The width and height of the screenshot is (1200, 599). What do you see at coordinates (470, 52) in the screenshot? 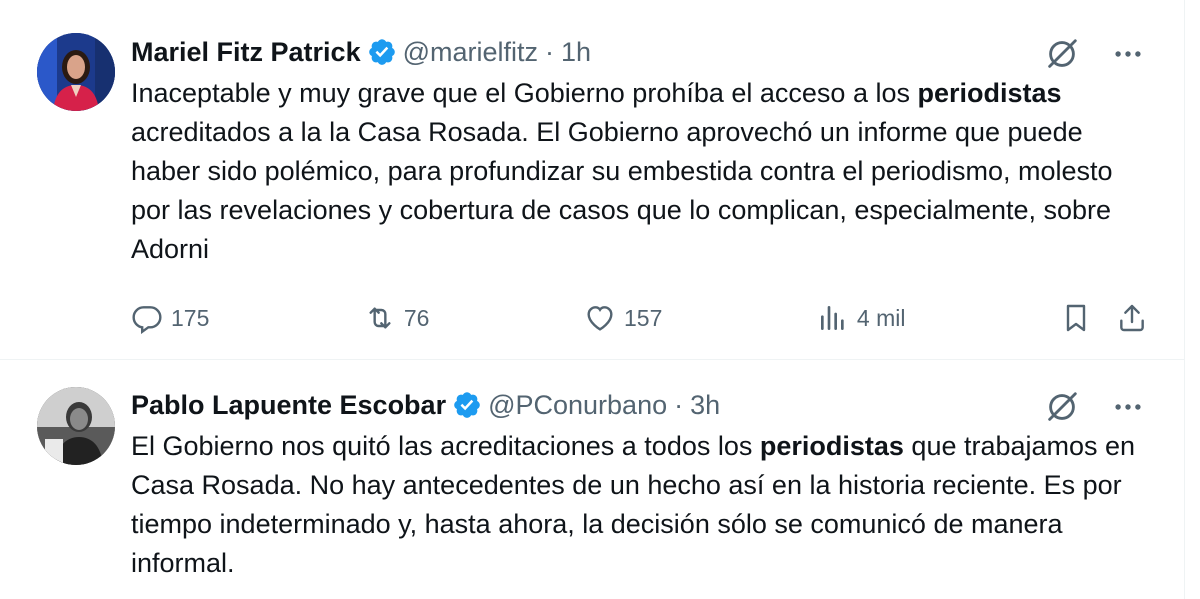
I see `author-handle: @marielfitz` at bounding box center [470, 52].